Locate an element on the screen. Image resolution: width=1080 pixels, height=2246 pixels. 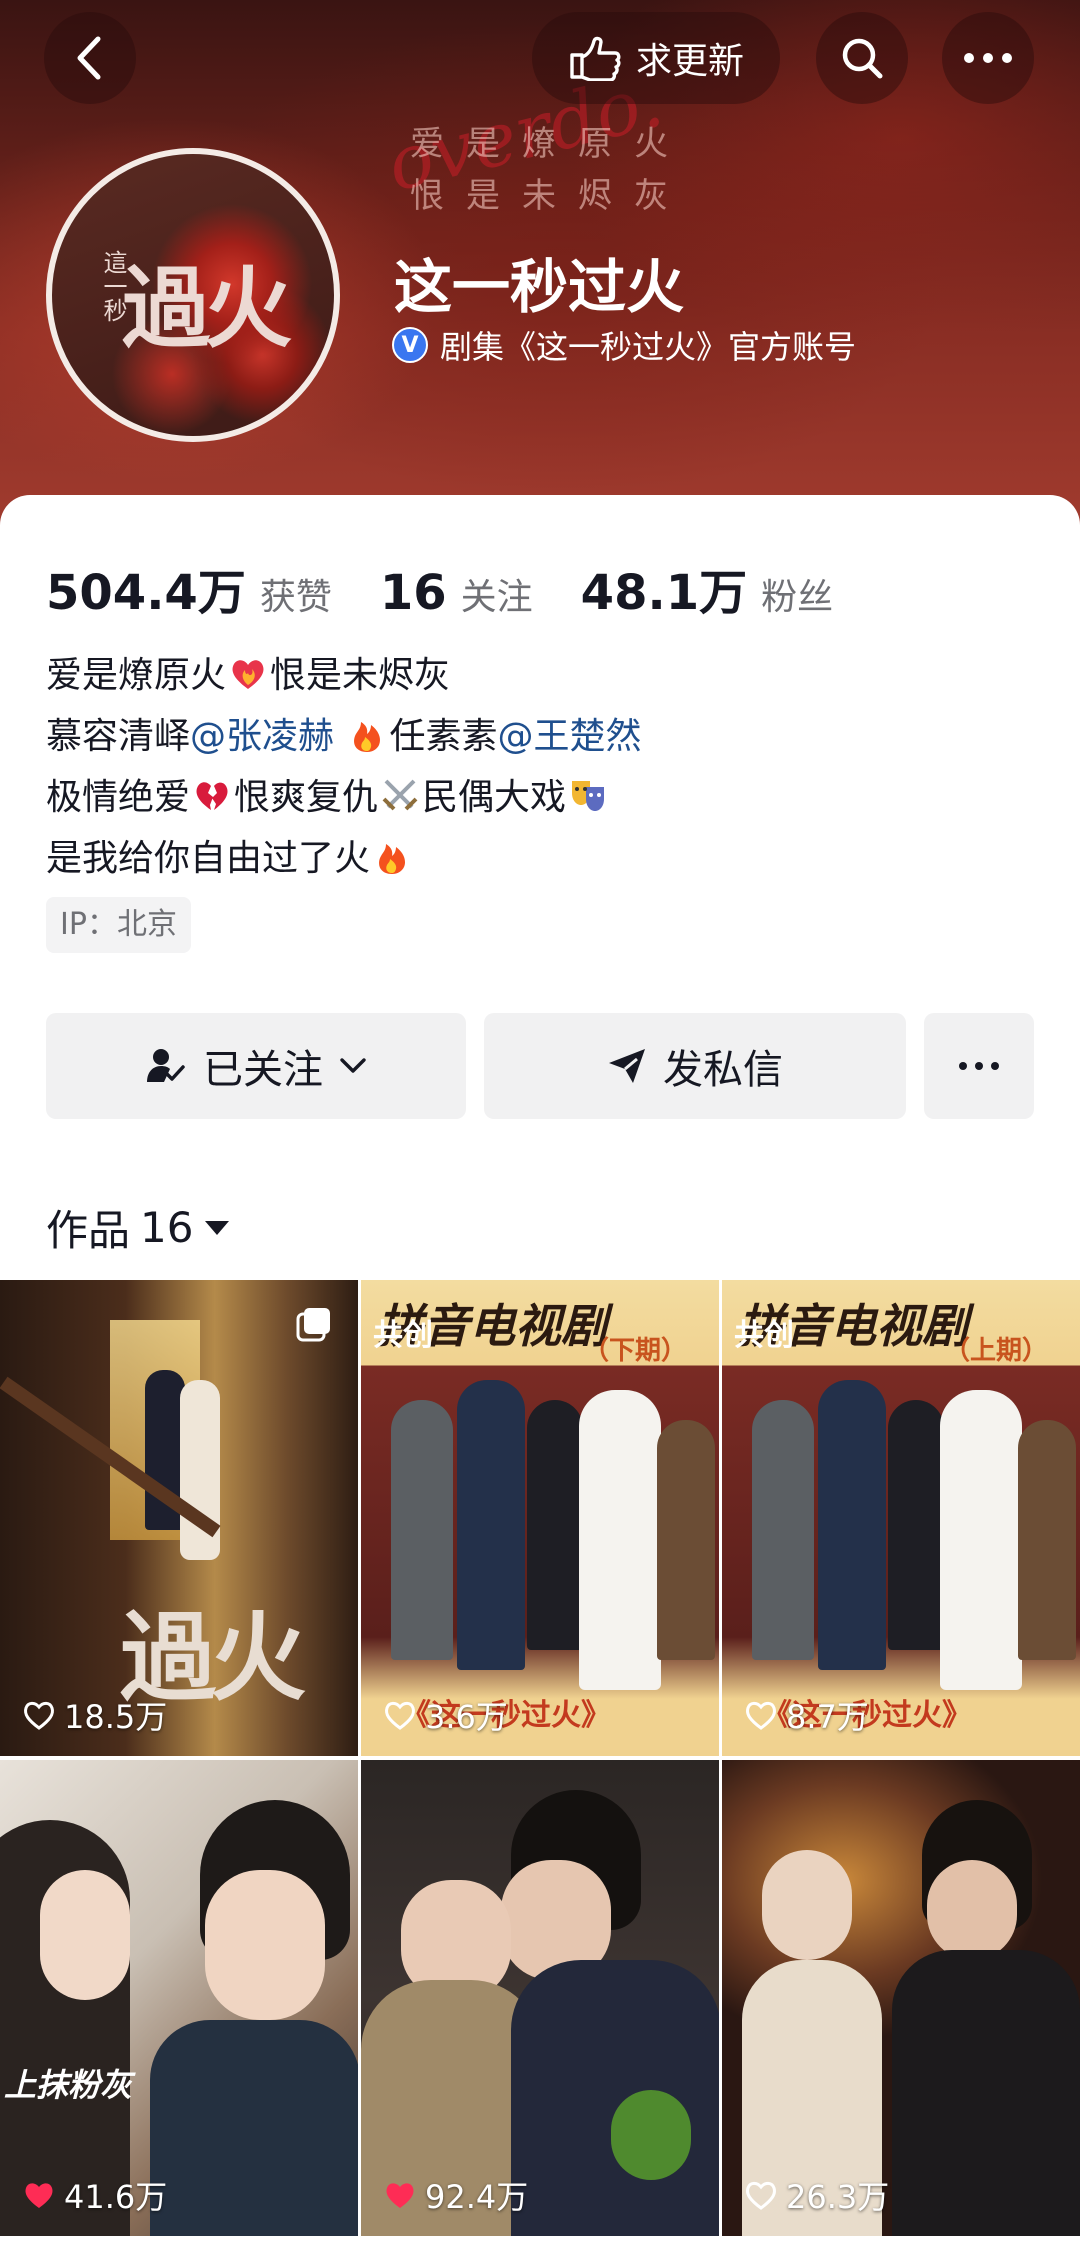
video-tag: （上期） is located at coordinates (996, 1351).